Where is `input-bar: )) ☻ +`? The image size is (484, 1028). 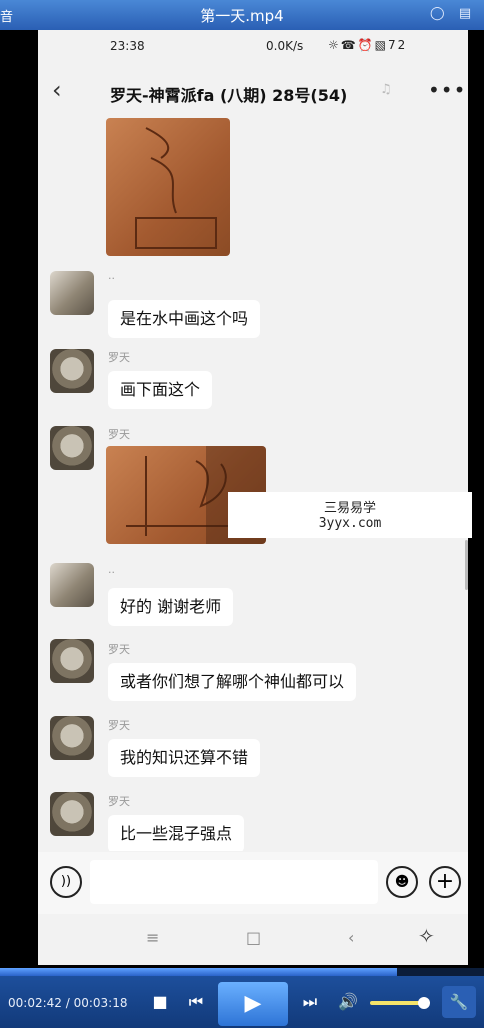
input-bar: )) ☻ + is located at coordinates (253, 883).